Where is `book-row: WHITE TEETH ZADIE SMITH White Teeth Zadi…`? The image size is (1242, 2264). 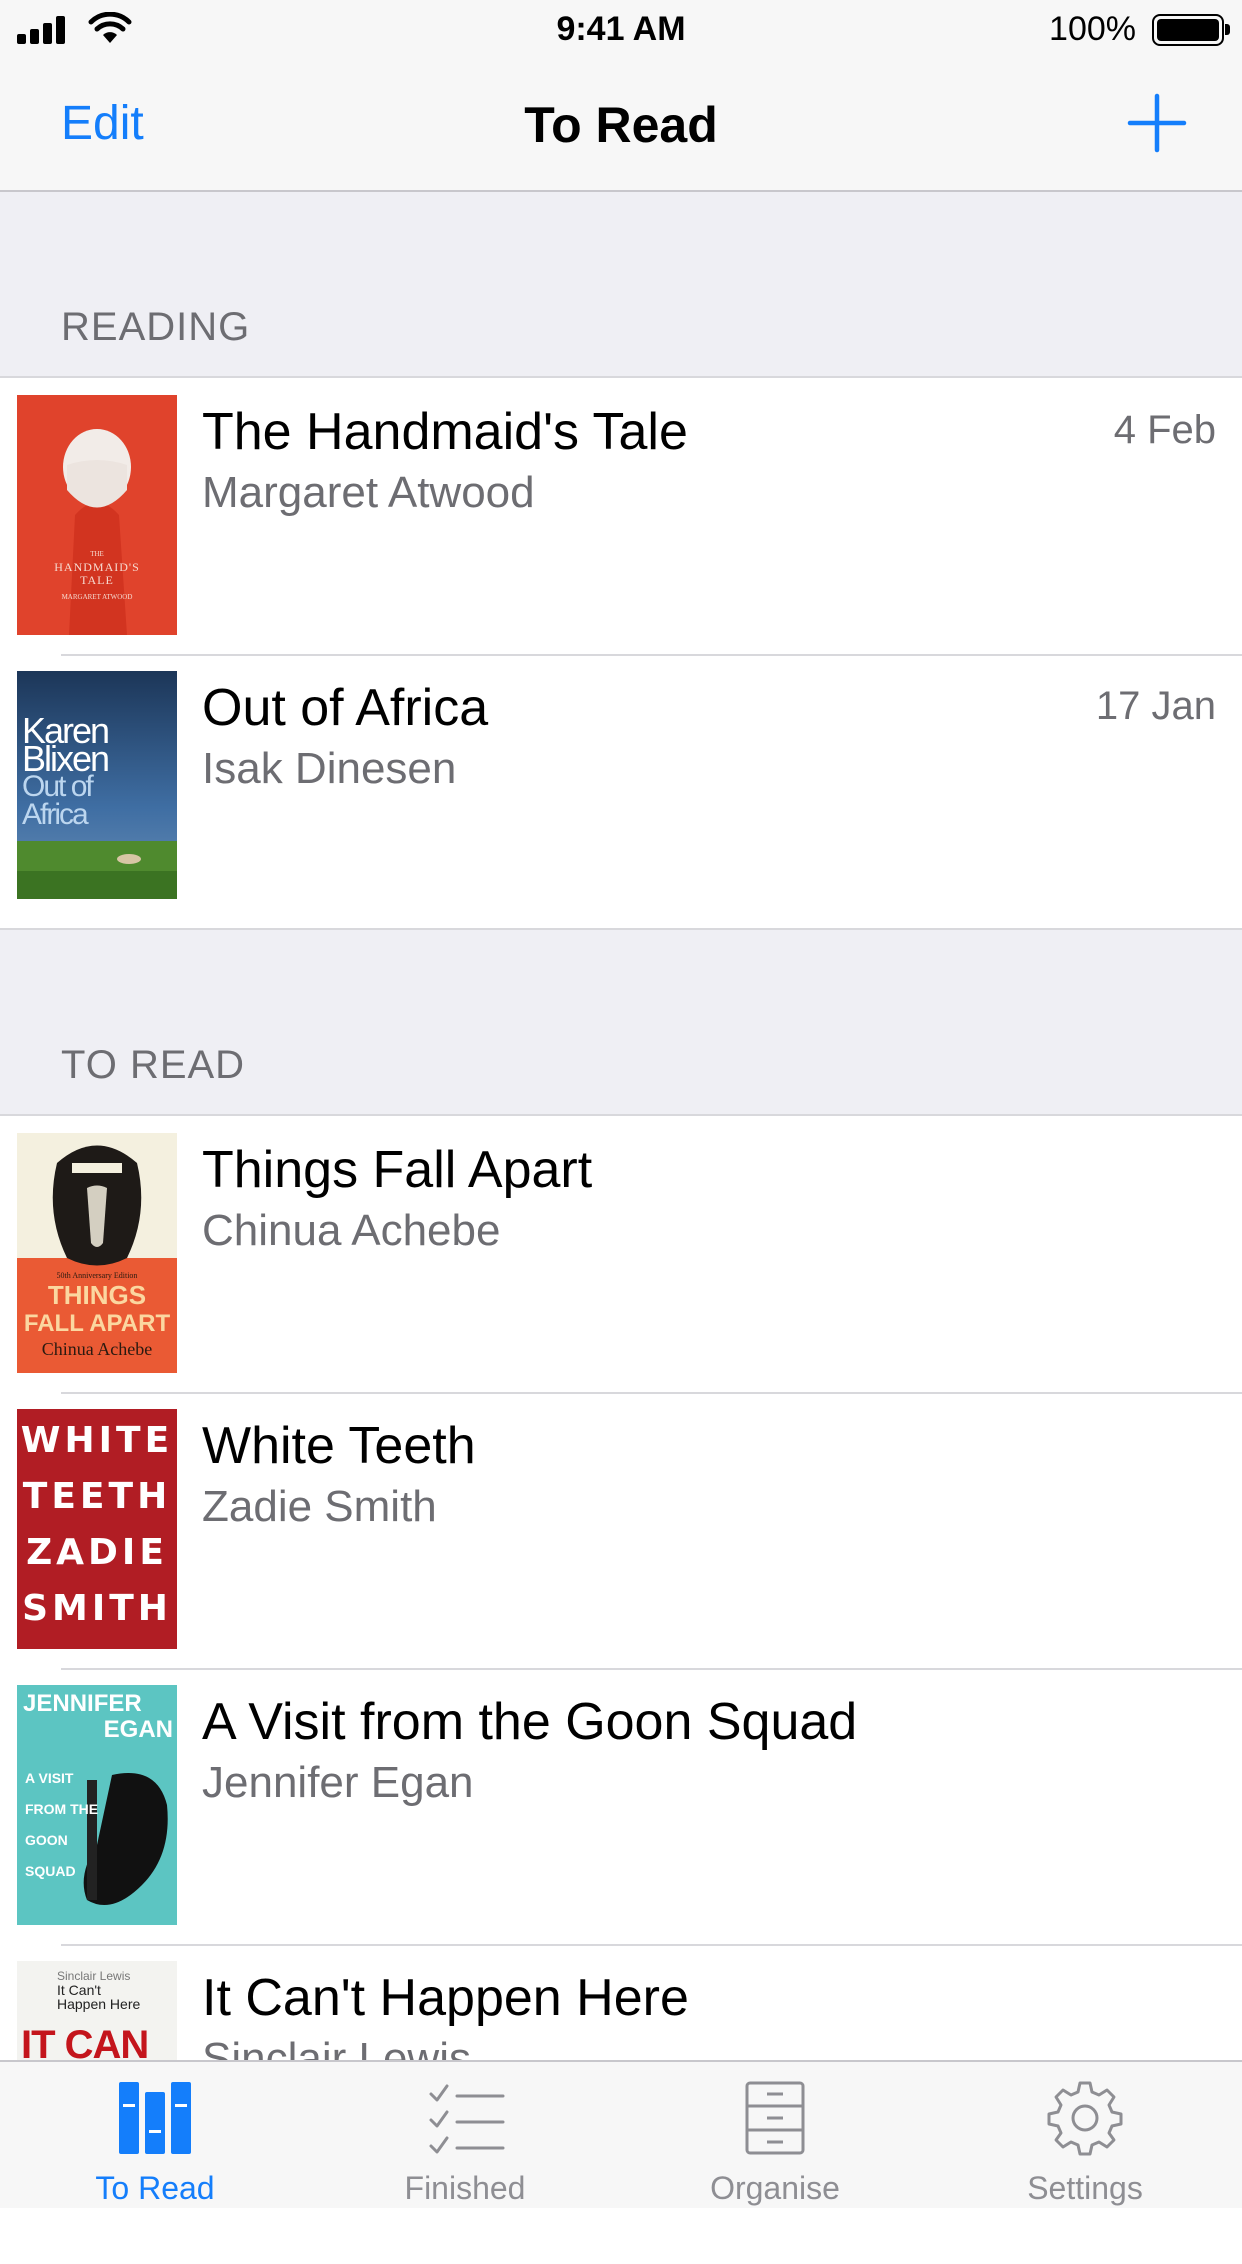 book-row: WHITE TEETH ZADIE SMITH White Teeth Zadi… is located at coordinates (621, 1530).